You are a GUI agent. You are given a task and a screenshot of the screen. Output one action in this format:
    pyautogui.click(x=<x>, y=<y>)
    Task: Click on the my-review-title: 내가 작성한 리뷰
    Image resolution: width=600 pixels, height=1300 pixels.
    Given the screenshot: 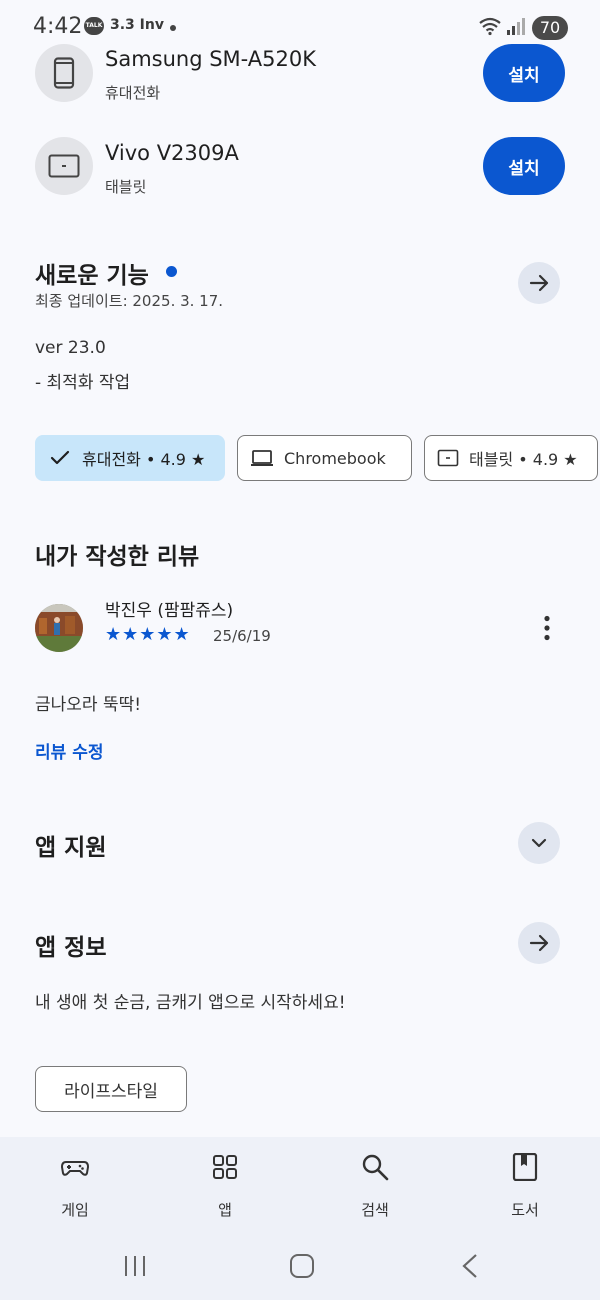 What is the action you would take?
    pyautogui.click(x=117, y=557)
    